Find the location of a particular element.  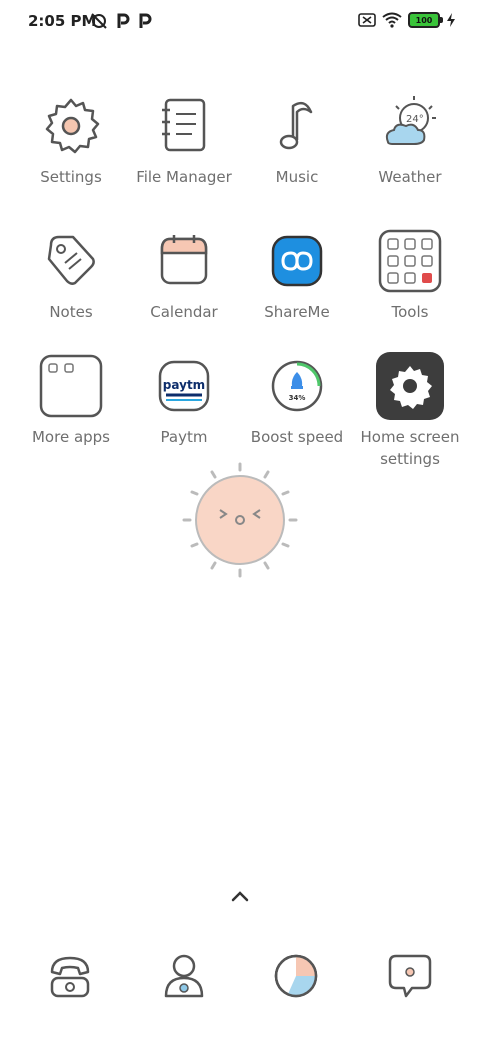

app-paytm: paytm Paytm is located at coordinates (184, 399).